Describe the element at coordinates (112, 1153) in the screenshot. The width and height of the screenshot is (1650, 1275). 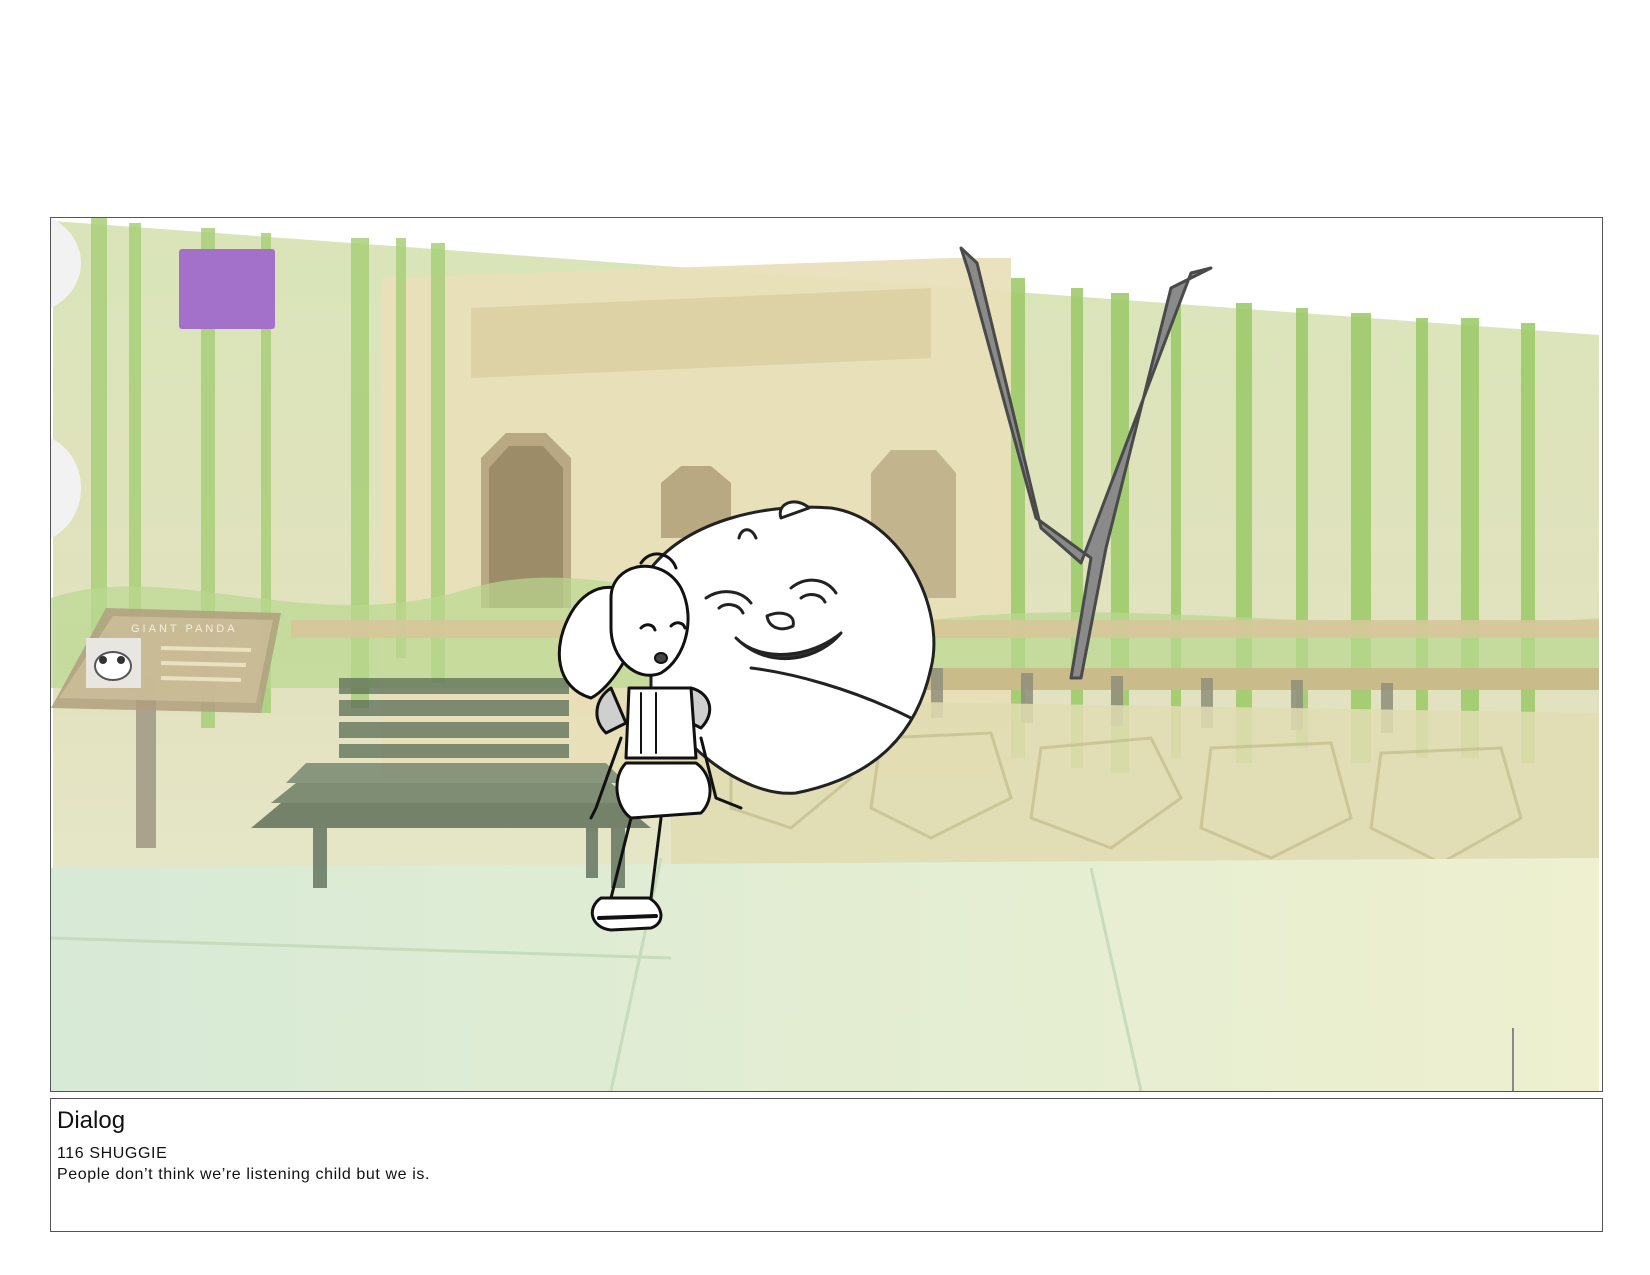
I see `dialog-speaker-line: 116 SHUGGIE` at that location.